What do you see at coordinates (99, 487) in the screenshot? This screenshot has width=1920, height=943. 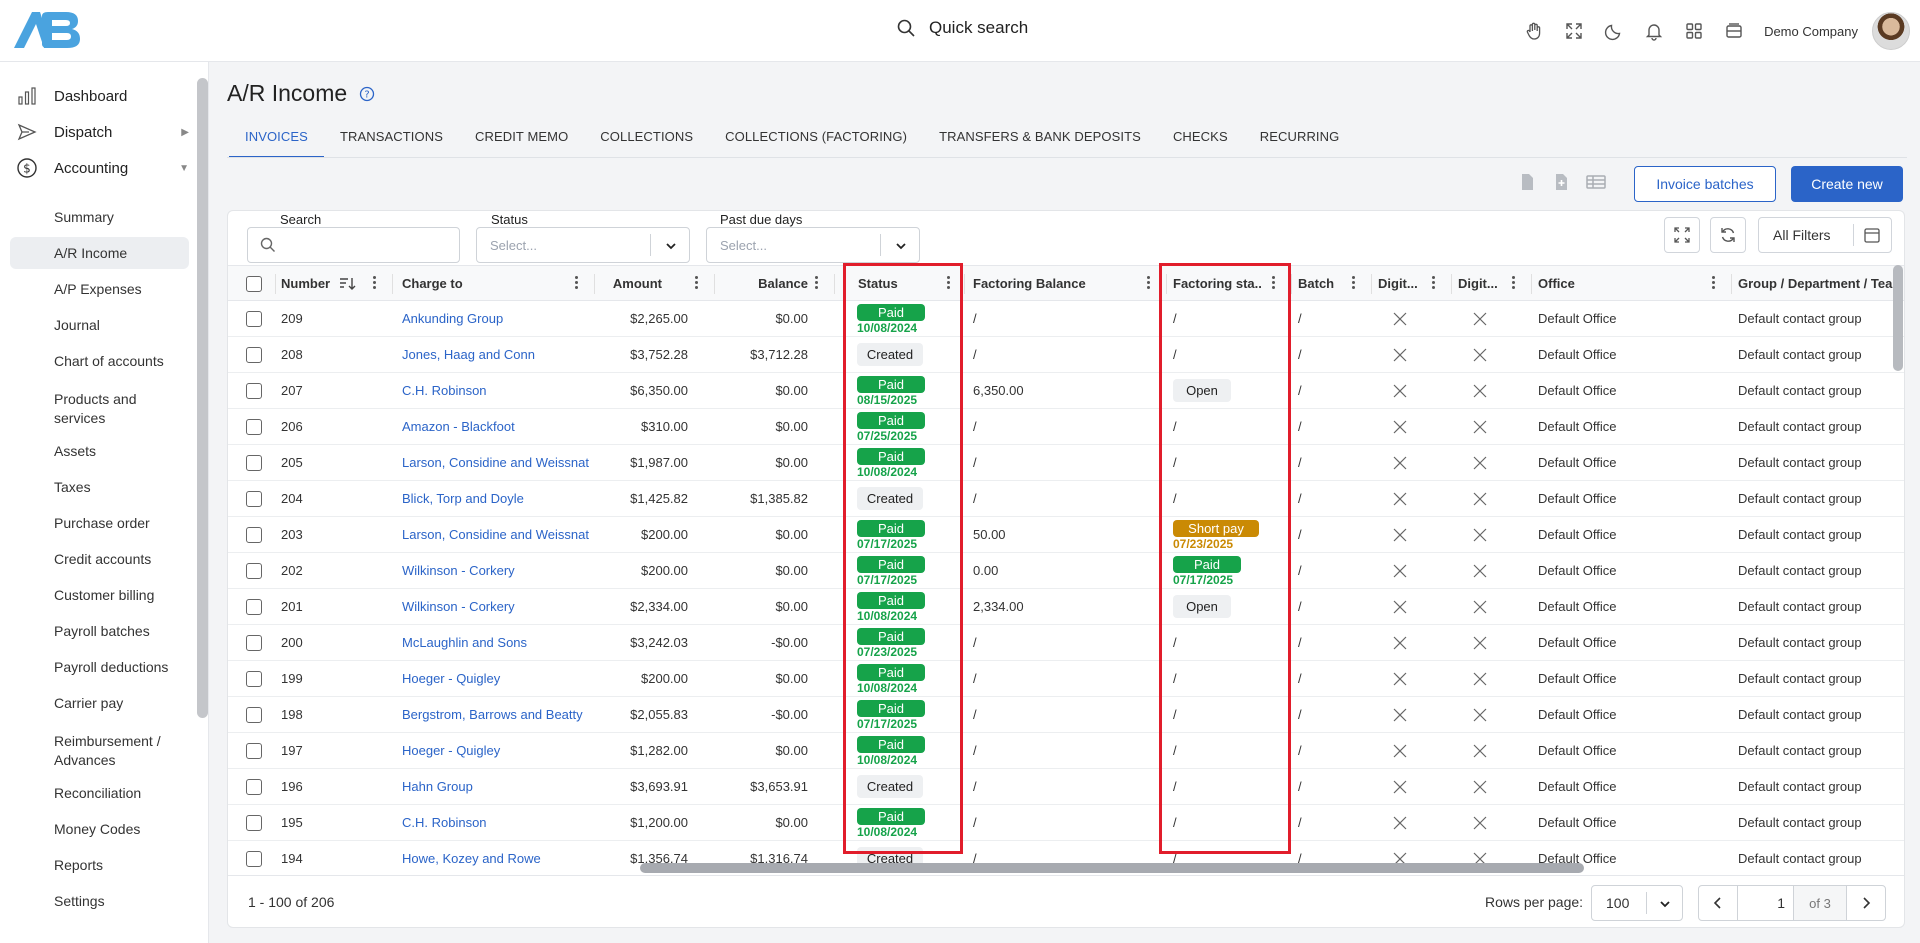 I see `sidebar-sub-taxes: Taxes` at bounding box center [99, 487].